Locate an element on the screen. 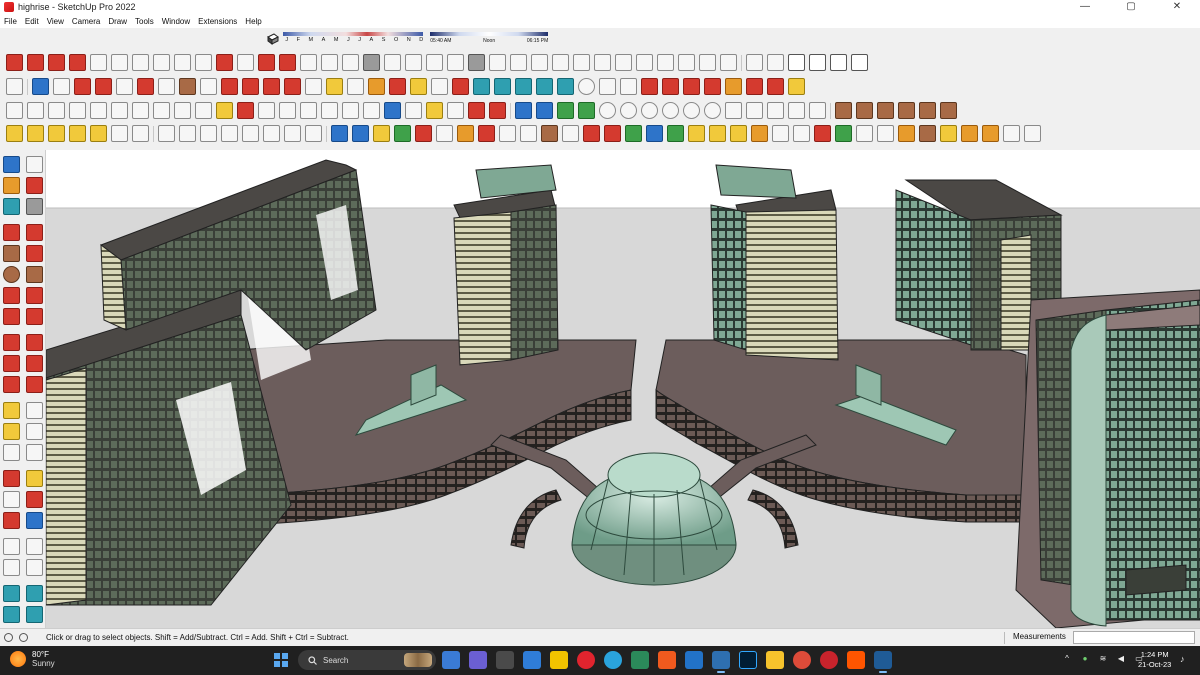  redo-icon is located at coordinates (843, 133).